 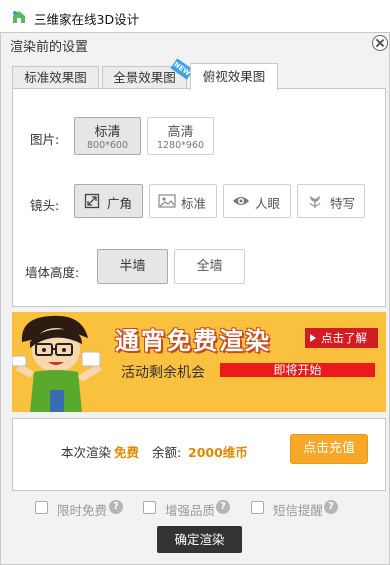 What do you see at coordinates (195, 44) in the screenshot?
I see `dialog-header: 渲染前的设置` at bounding box center [195, 44].